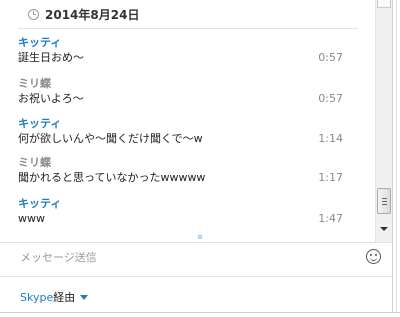 The height and width of the screenshot is (317, 400). I want to click on window-bottom-border, so click(200, 314).